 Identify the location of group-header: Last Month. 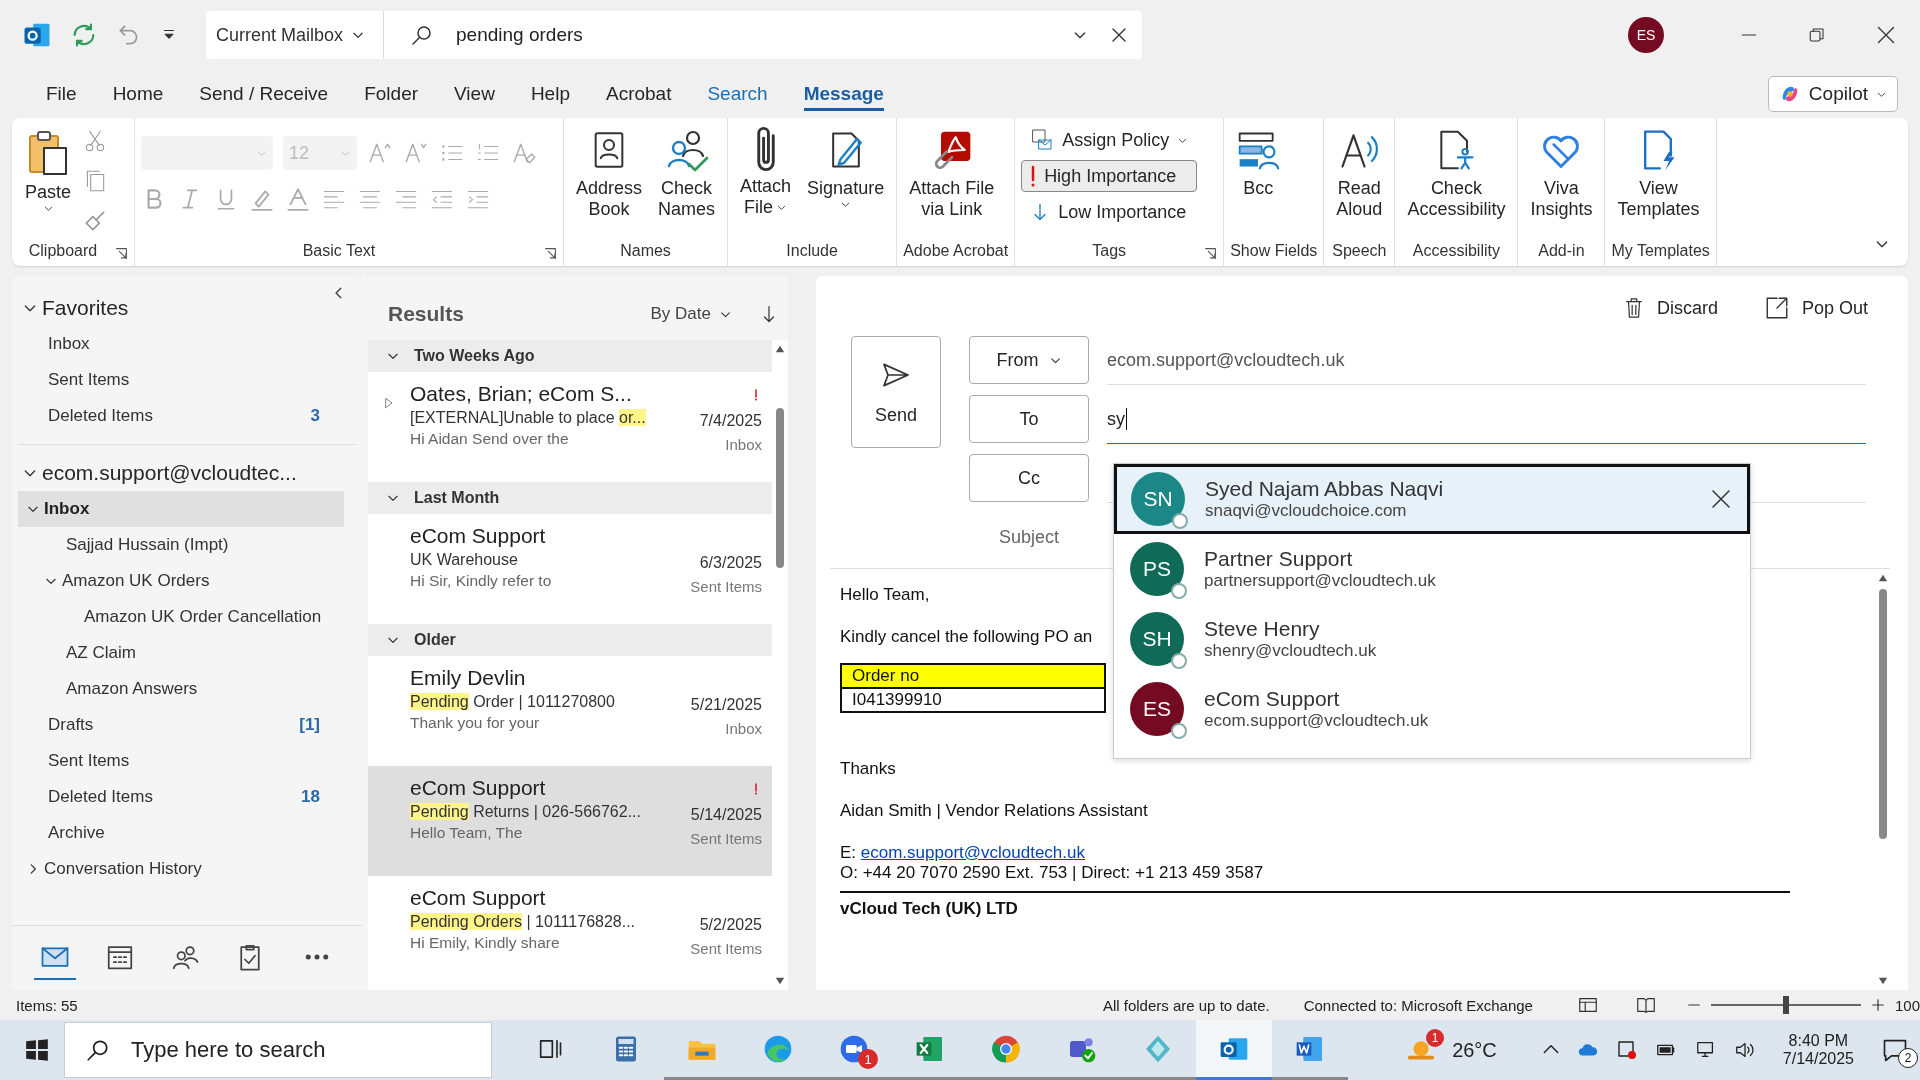
(570, 498).